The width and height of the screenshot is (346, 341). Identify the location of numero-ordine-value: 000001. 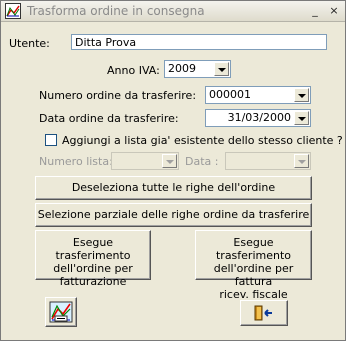
(230, 94).